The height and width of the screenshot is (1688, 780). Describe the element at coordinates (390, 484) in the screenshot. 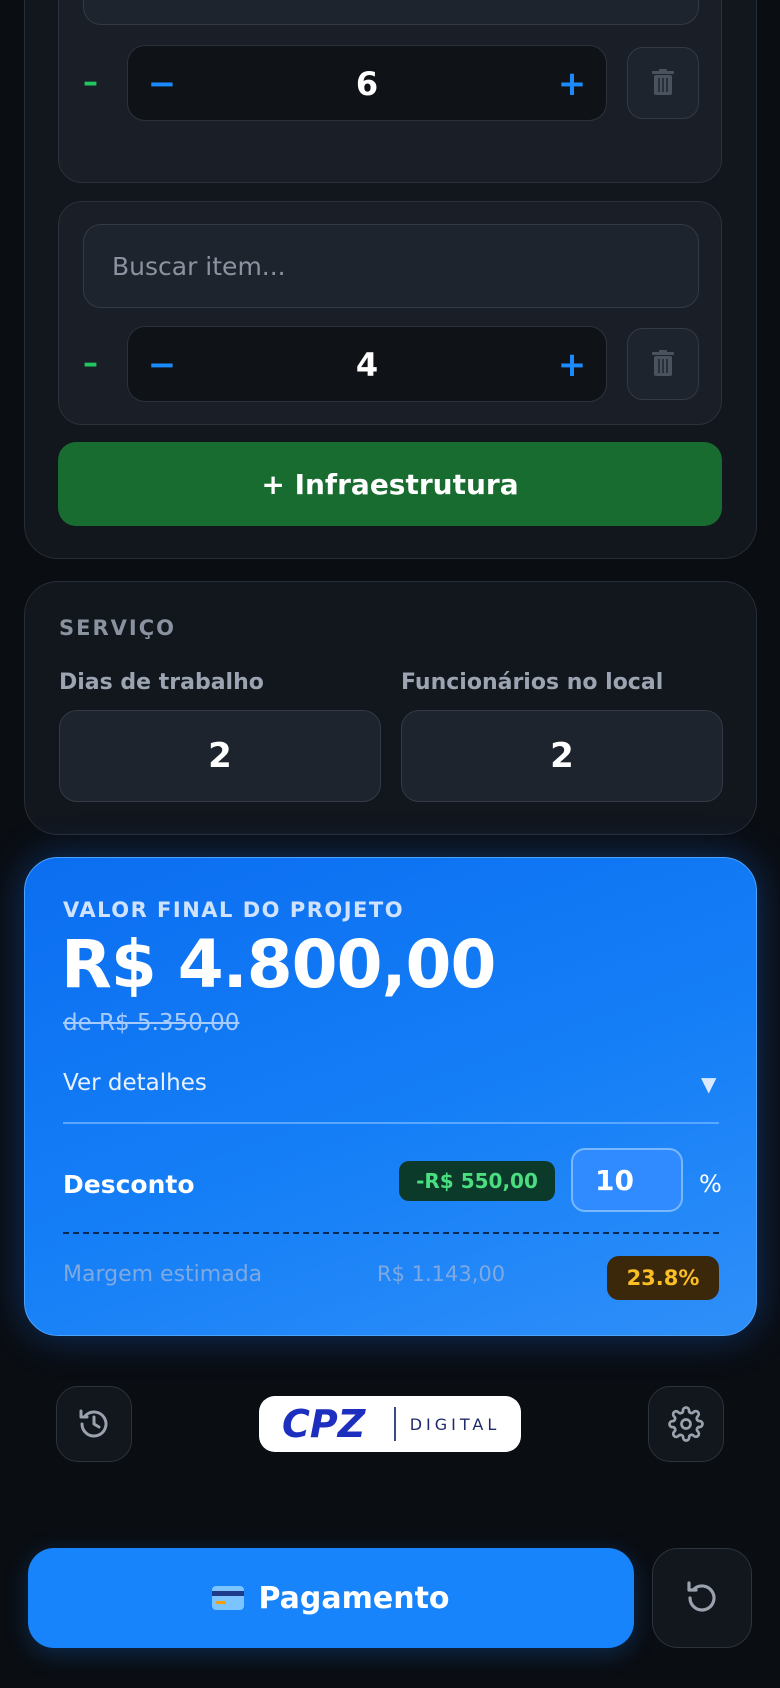

I see `add-infrastructure-button: + Infraestrutura` at that location.